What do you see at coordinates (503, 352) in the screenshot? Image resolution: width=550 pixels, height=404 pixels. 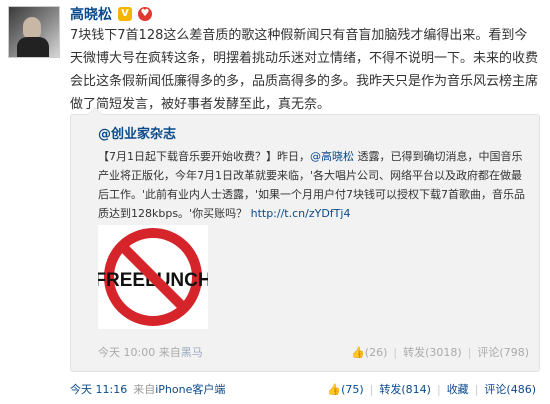 I see `original-comment-button: 评论(798)` at bounding box center [503, 352].